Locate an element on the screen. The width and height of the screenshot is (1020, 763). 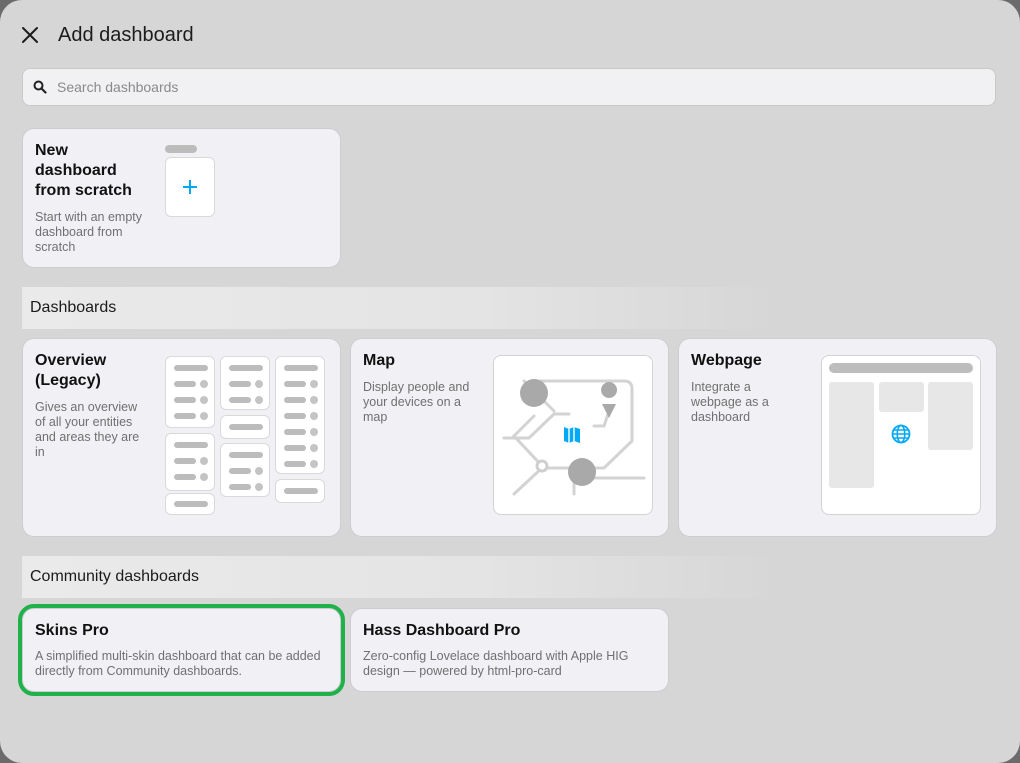
card-title: Overview (Legacy) is located at coordinates (71, 370).